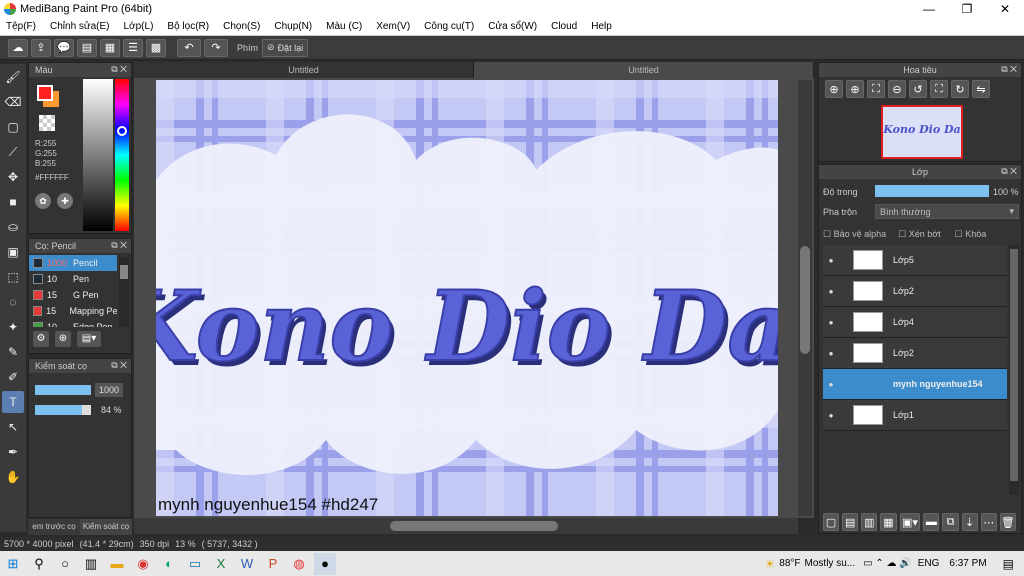 The width and height of the screenshot is (1024, 576). What do you see at coordinates (156, 47) in the screenshot?
I see `grid-icon: ▩` at bounding box center [156, 47].